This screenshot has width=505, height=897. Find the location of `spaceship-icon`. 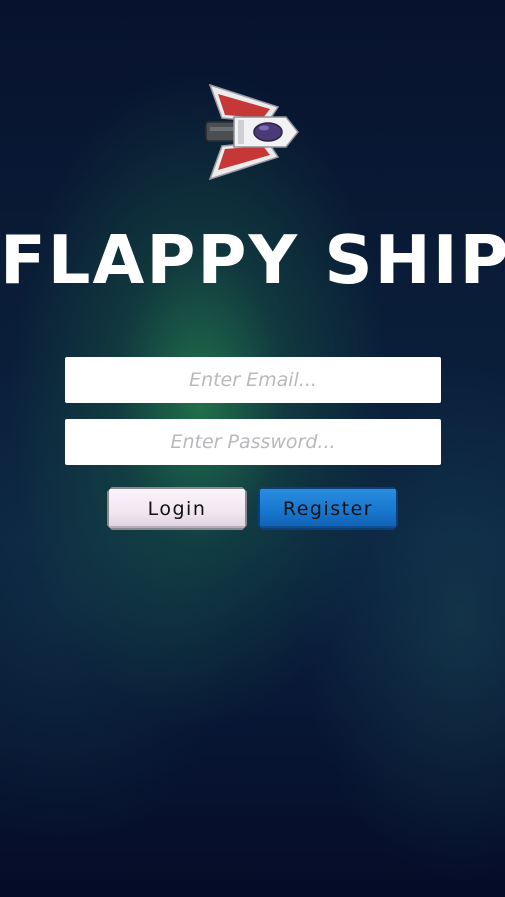

spaceship-icon is located at coordinates (252, 132).